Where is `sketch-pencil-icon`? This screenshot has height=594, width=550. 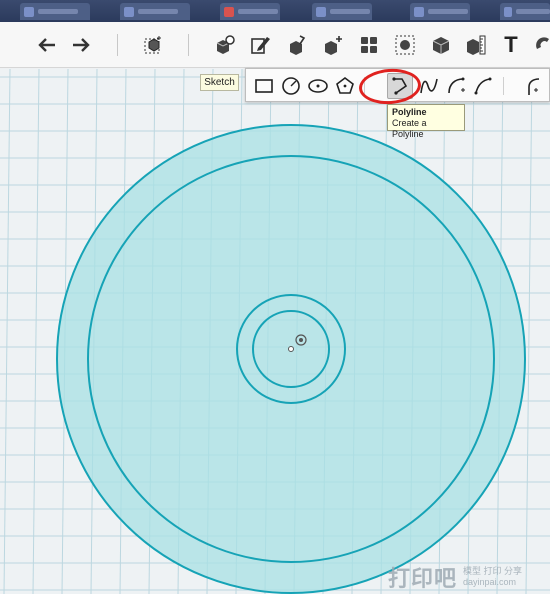
sketch-pencil-icon is located at coordinates (260, 45).